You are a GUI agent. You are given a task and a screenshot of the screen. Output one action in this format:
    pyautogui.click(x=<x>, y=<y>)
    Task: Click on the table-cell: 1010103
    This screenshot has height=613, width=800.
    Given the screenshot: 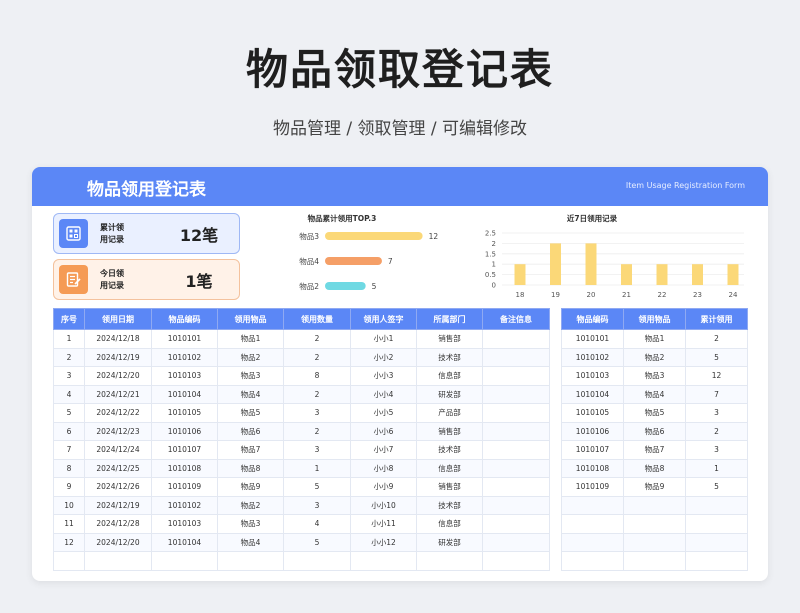 What is the action you would take?
    pyautogui.click(x=184, y=376)
    